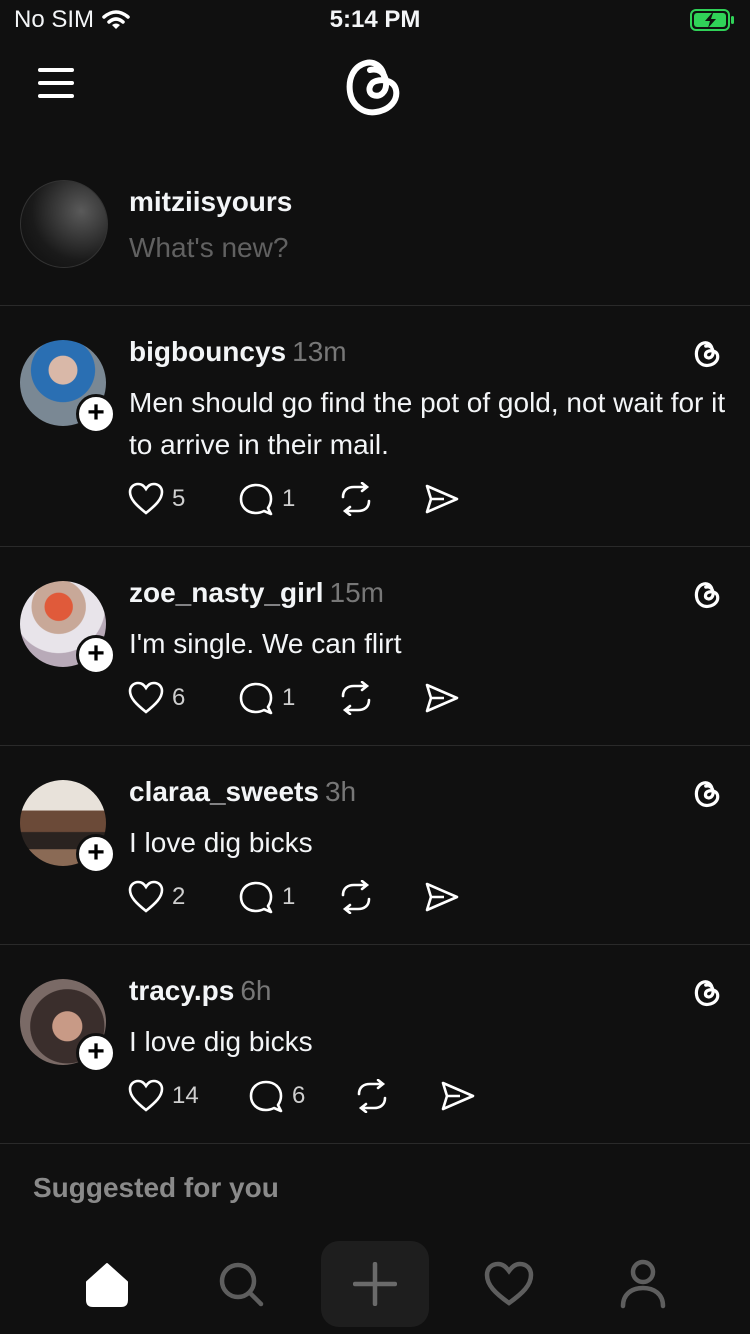 The width and height of the screenshot is (750, 1334). I want to click on like-count: 2, so click(179, 896).